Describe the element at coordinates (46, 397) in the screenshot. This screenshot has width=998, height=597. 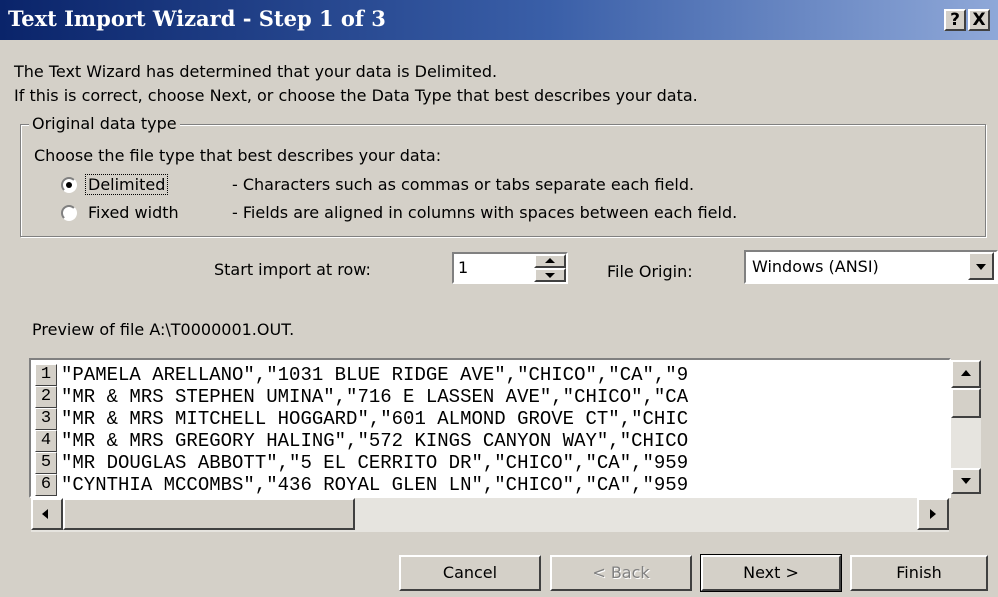
I see `row-number: 2` at that location.